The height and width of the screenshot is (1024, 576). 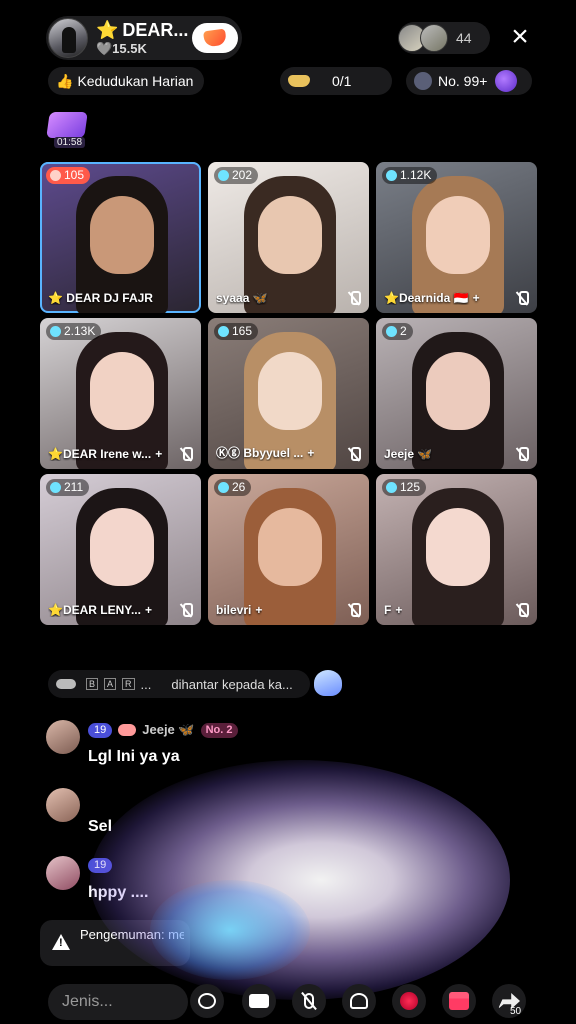 What do you see at coordinates (65, 80) in the screenshot?
I see `thumbs-up-icon: 👍` at bounding box center [65, 80].